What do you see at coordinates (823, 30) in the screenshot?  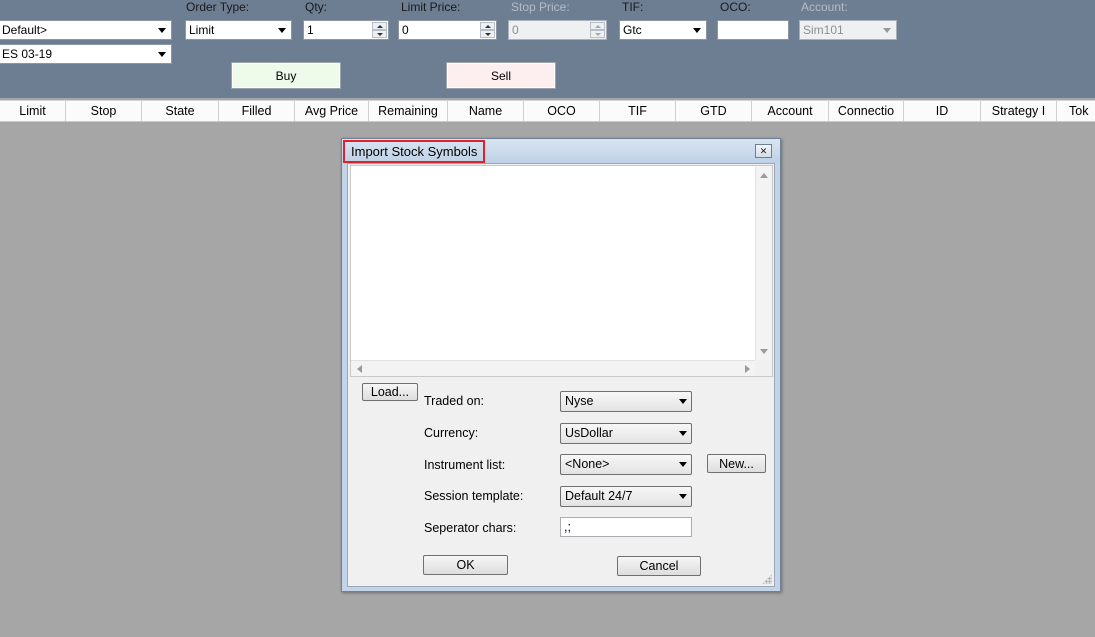 I see `account-value: Sim101` at bounding box center [823, 30].